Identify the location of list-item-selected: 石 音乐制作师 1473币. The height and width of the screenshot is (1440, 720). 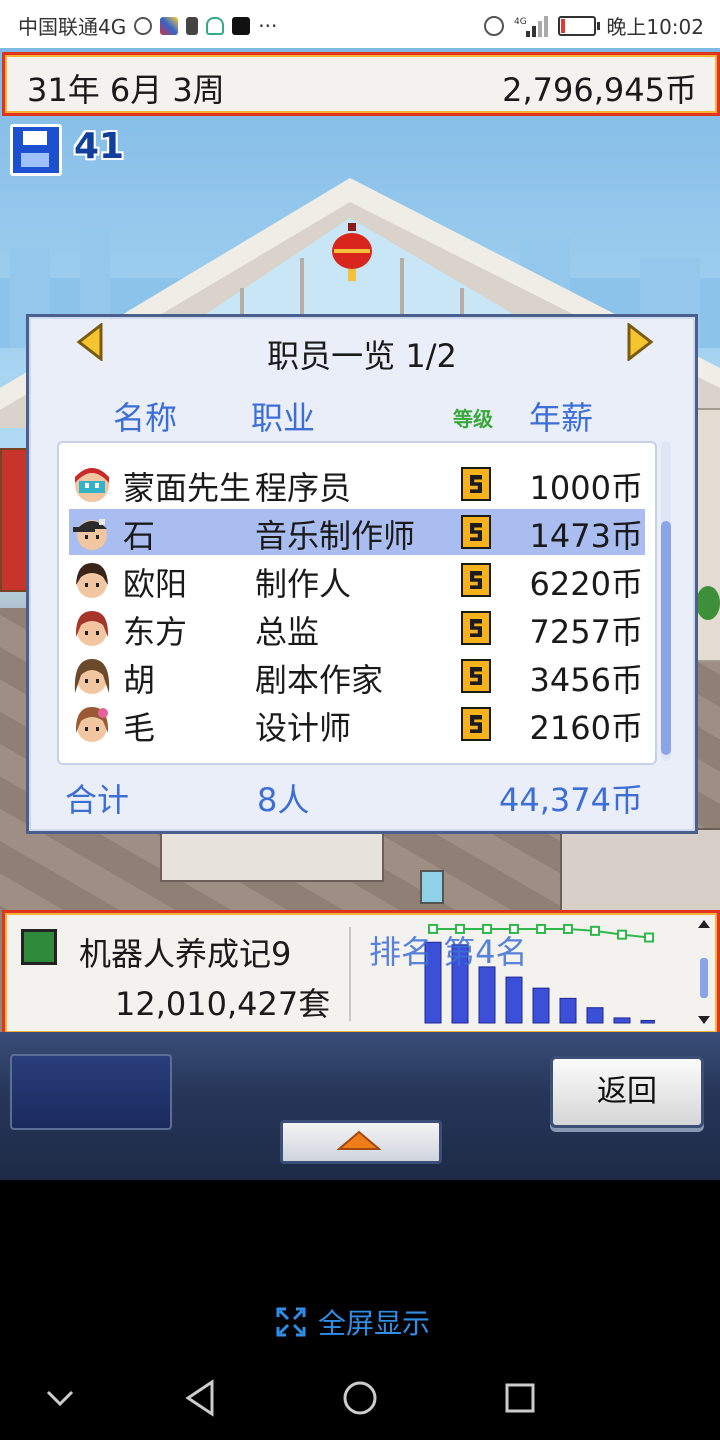
(357, 532).